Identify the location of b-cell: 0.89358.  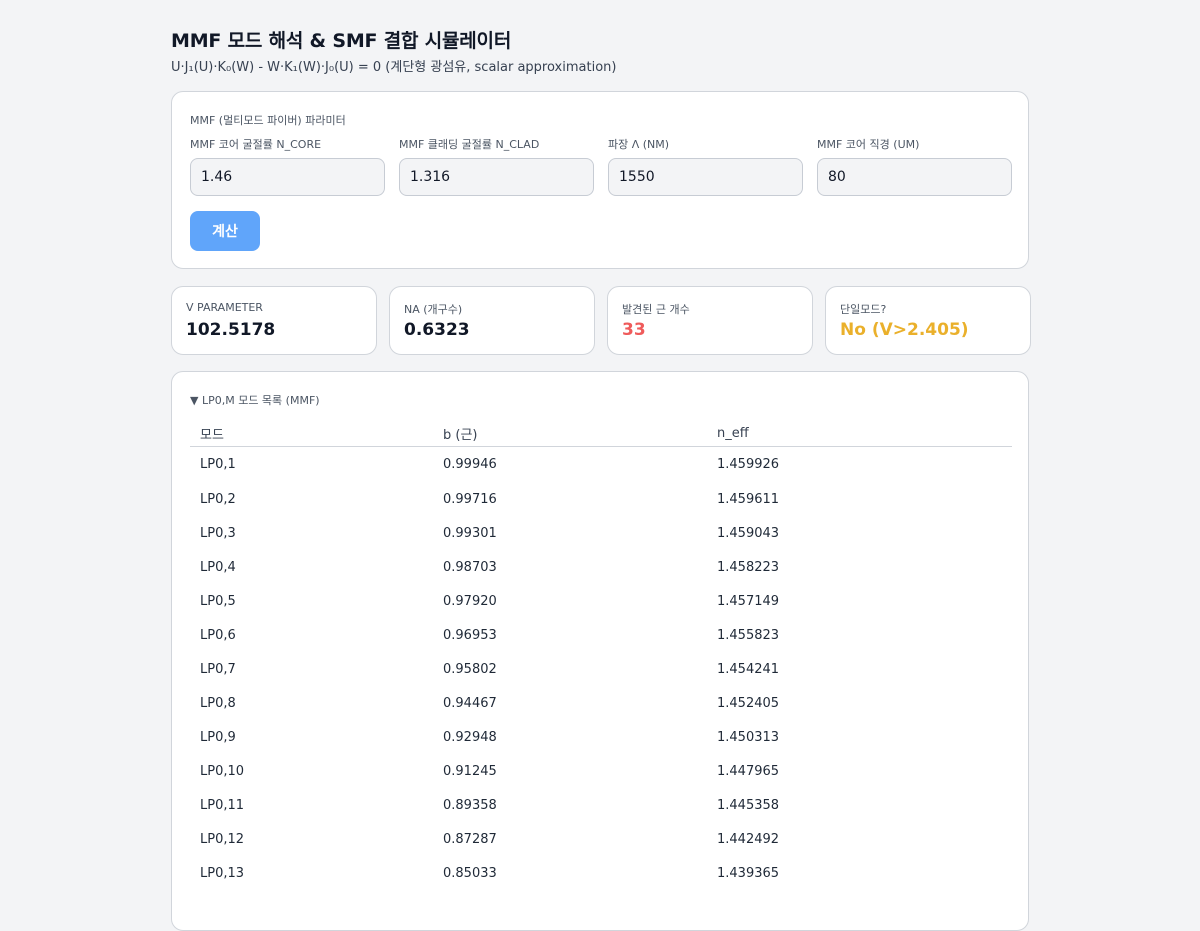
(470, 805).